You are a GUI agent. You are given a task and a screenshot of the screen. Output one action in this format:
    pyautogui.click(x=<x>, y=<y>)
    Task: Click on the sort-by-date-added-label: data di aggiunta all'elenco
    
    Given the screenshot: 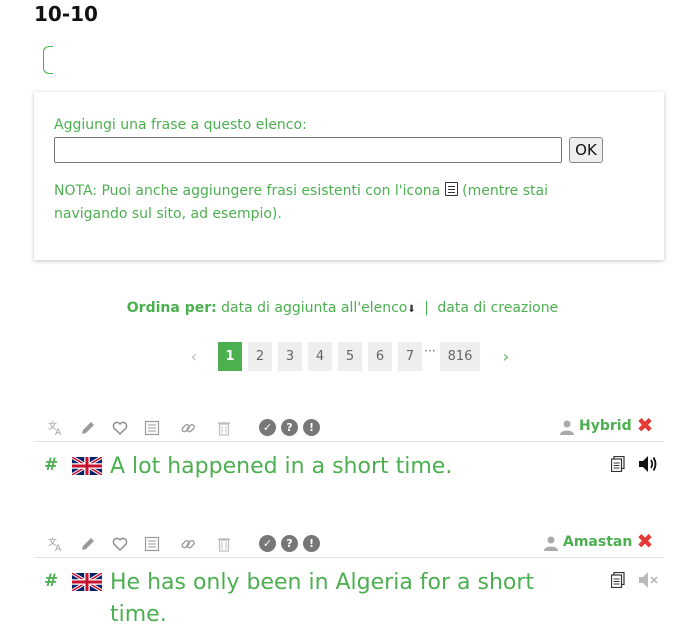 What is the action you would take?
    pyautogui.click(x=314, y=308)
    